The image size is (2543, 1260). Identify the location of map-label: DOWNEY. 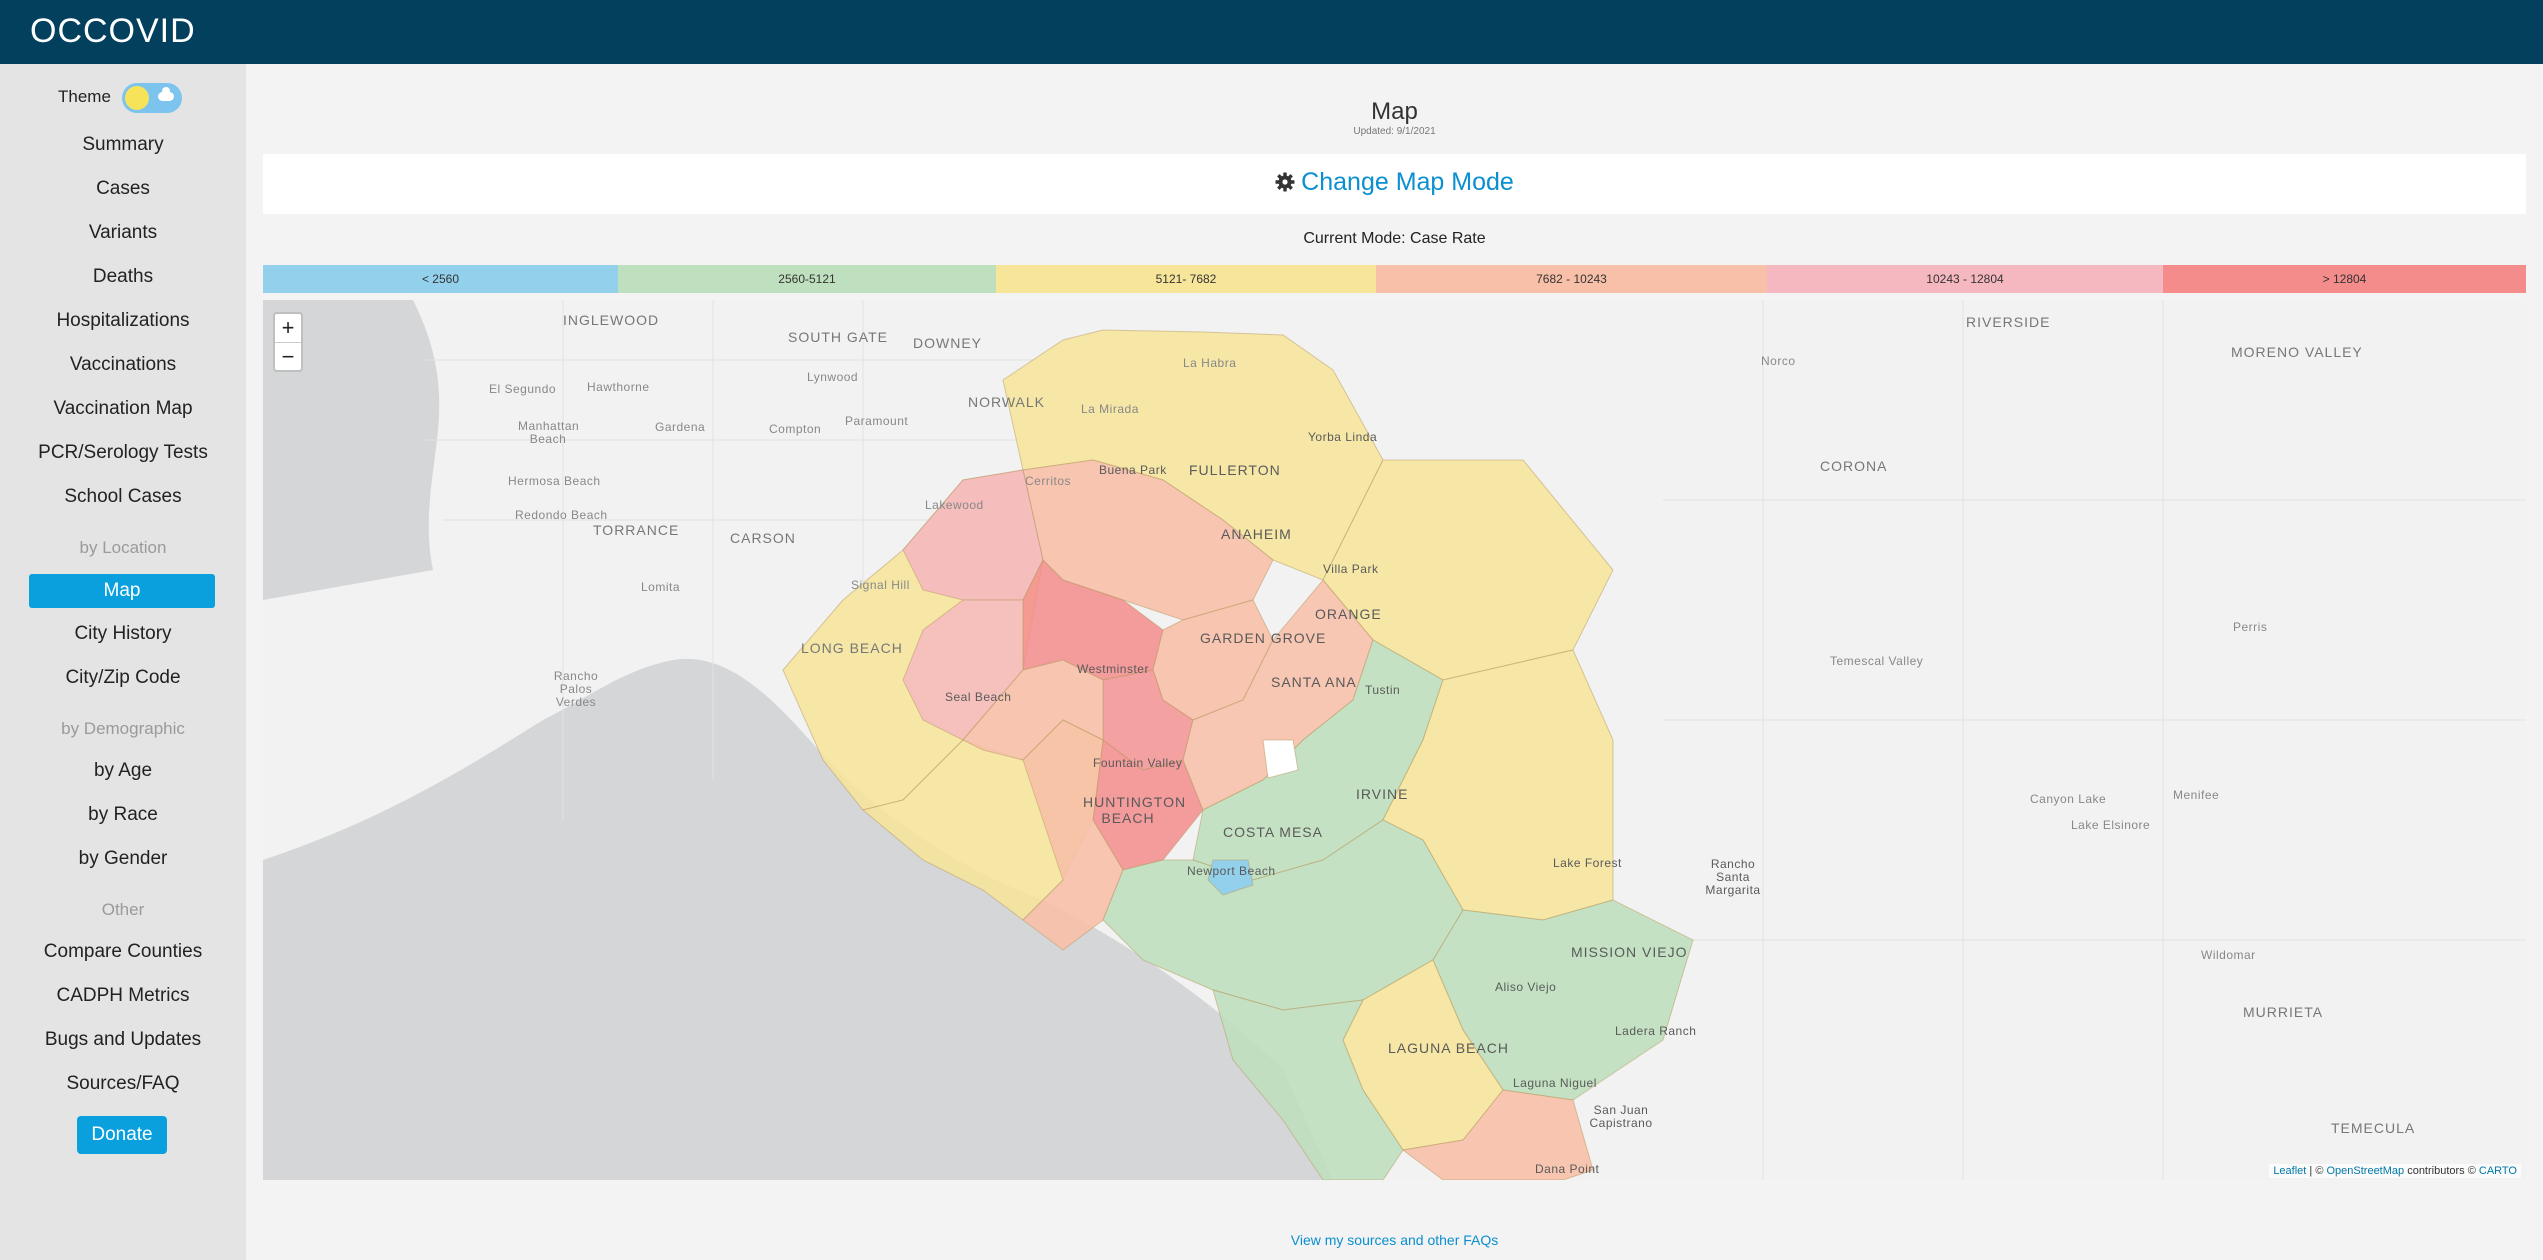
(947, 343).